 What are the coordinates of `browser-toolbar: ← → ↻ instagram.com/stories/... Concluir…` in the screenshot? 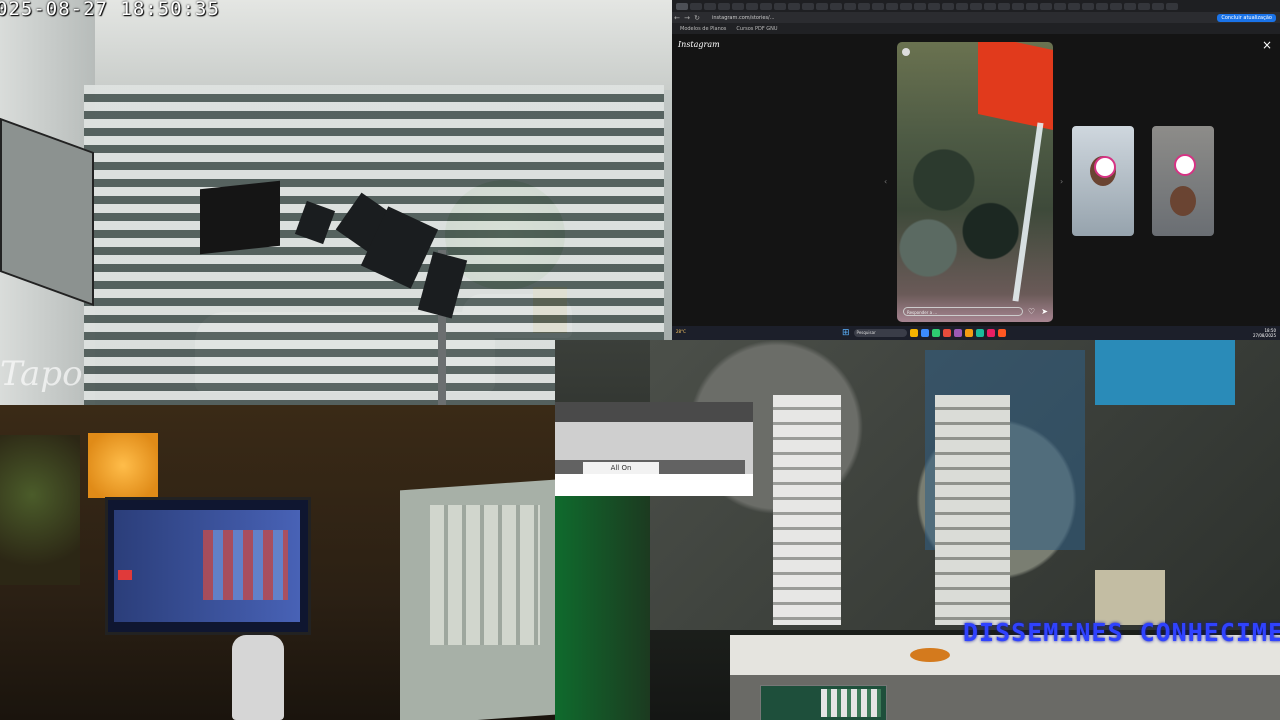 It's located at (976, 17).